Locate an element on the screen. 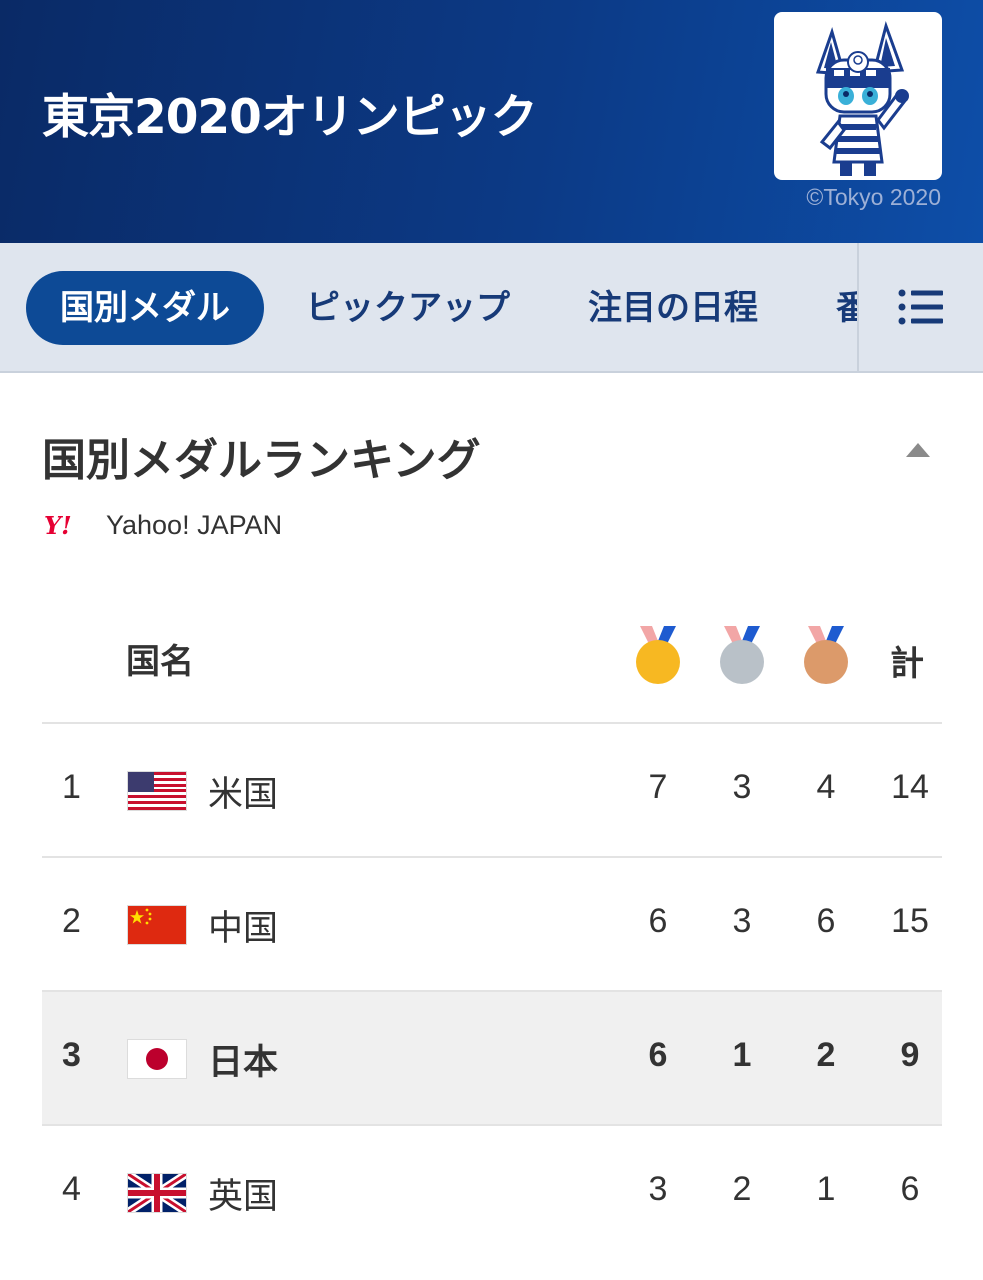  tab-pickup: ピックアップ is located at coordinates (408, 308).